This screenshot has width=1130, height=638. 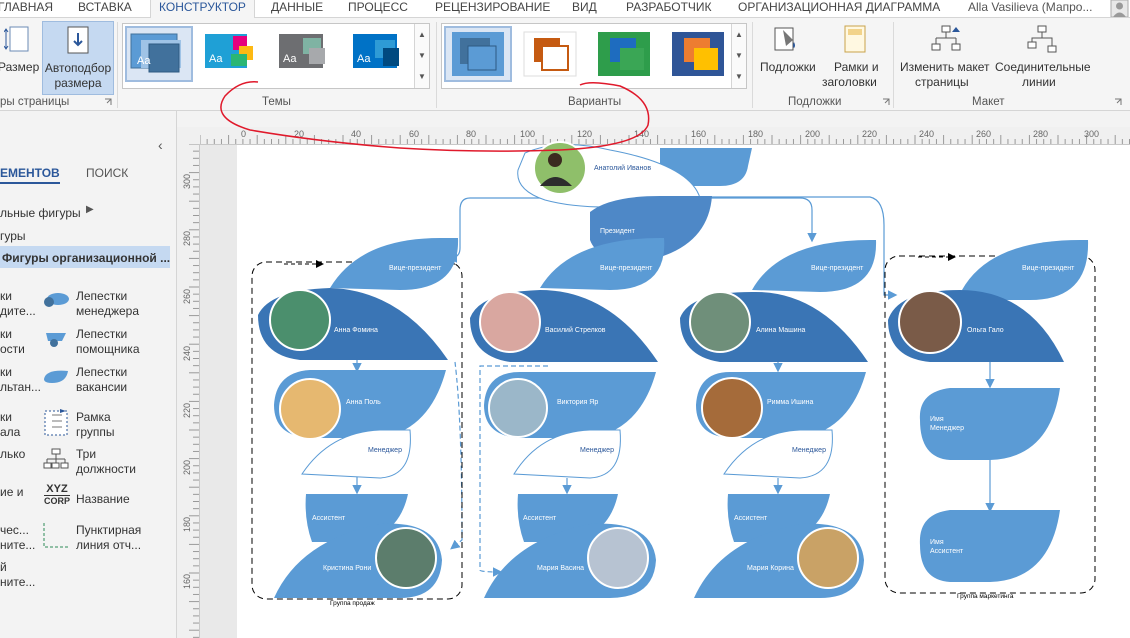 What do you see at coordinates (937, 419) in the screenshot?
I see `vacancy-name-1: Имя` at bounding box center [937, 419].